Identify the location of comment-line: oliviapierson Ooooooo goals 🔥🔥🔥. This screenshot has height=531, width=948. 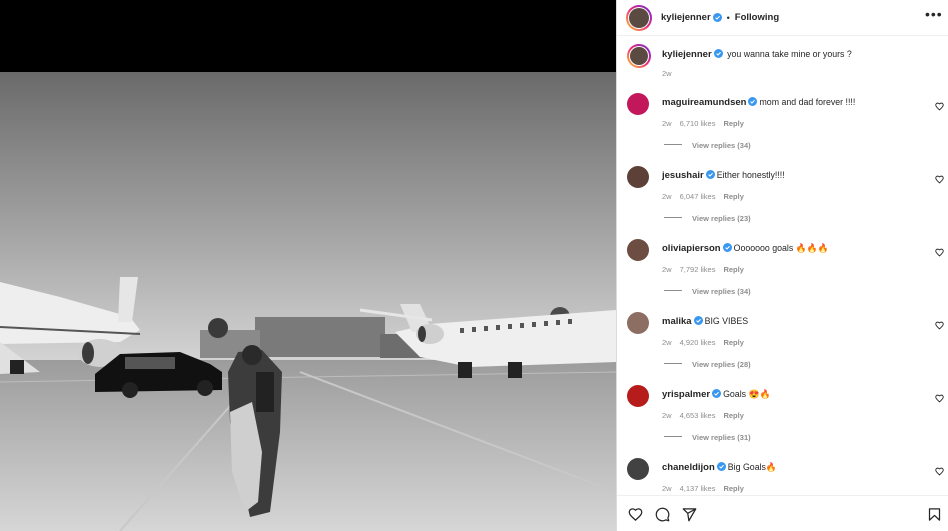
(745, 248).